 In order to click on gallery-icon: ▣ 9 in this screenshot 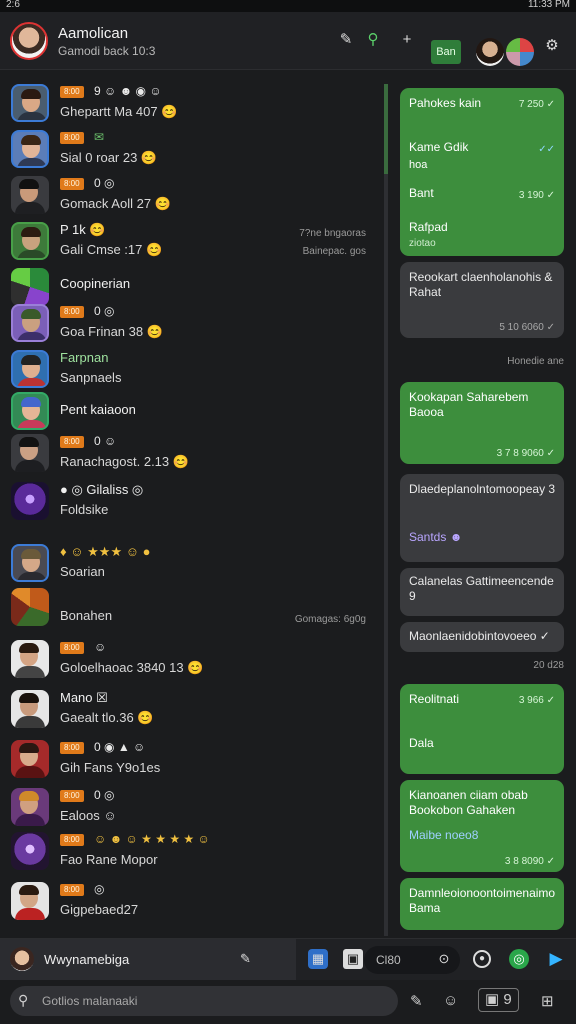, I will do `click(498, 1000)`.